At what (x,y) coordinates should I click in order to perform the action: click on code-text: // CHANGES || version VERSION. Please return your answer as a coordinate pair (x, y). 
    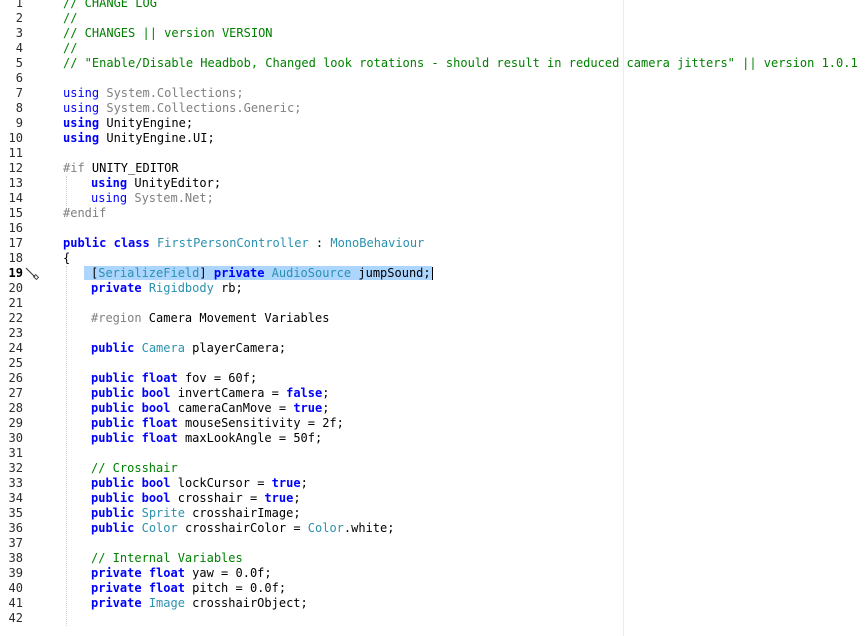
    Looking at the image, I should click on (168, 33).